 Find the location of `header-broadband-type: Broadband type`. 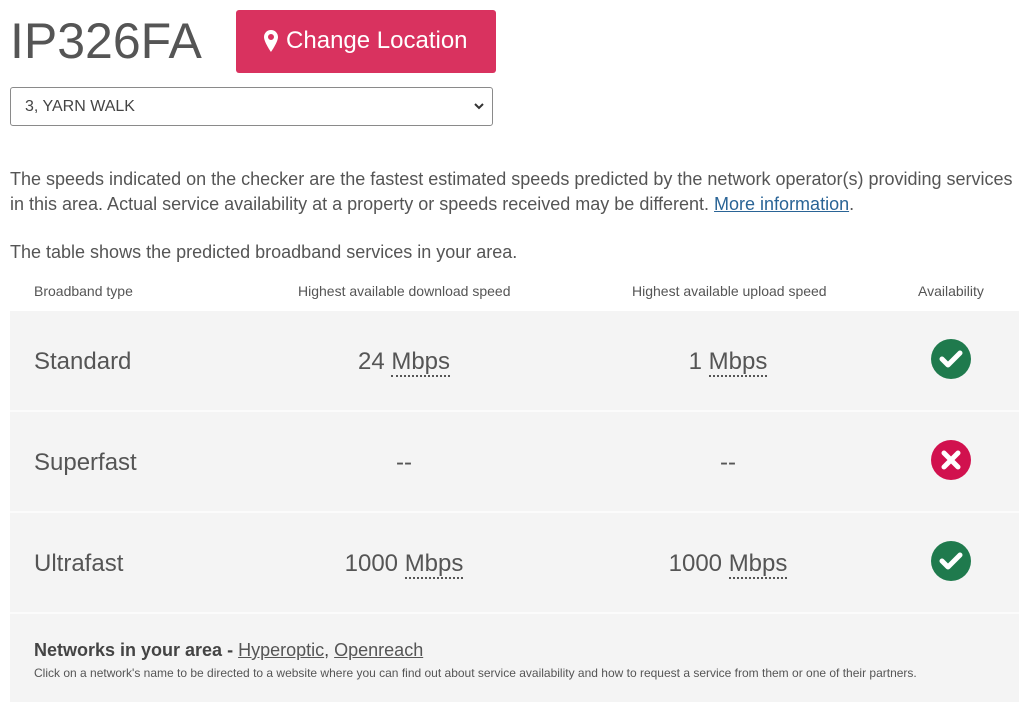

header-broadband-type: Broadband type is located at coordinates (83, 291).